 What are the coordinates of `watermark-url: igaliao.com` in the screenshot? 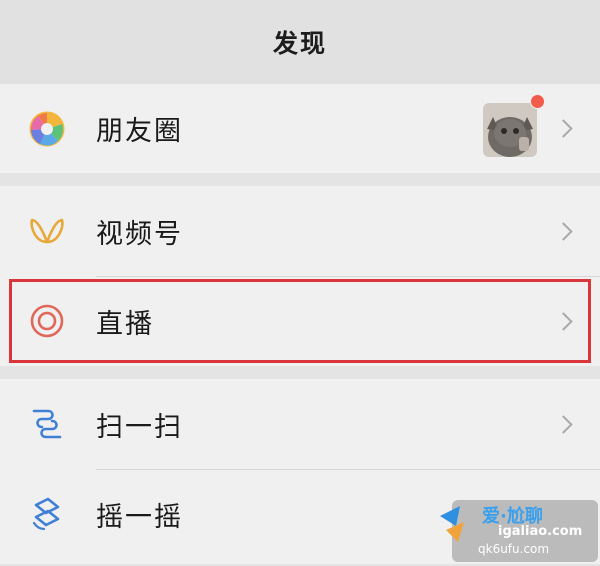 It's located at (540, 531).